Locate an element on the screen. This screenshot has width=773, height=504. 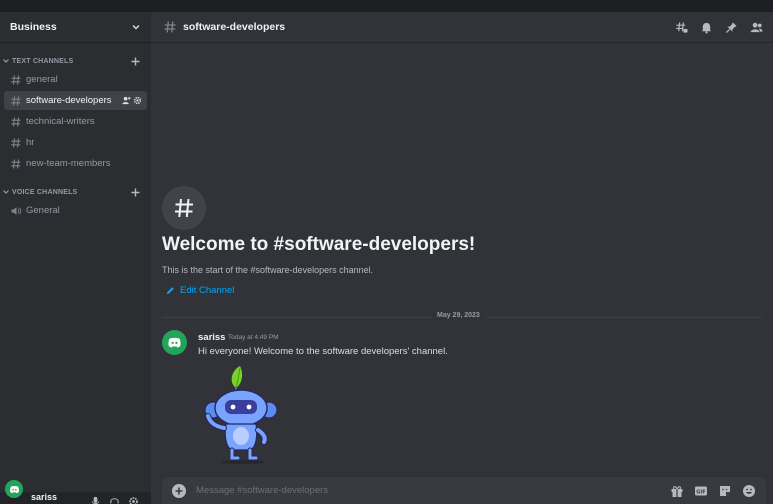
edit-channel-label: Edit Channel is located at coordinates (207, 290).